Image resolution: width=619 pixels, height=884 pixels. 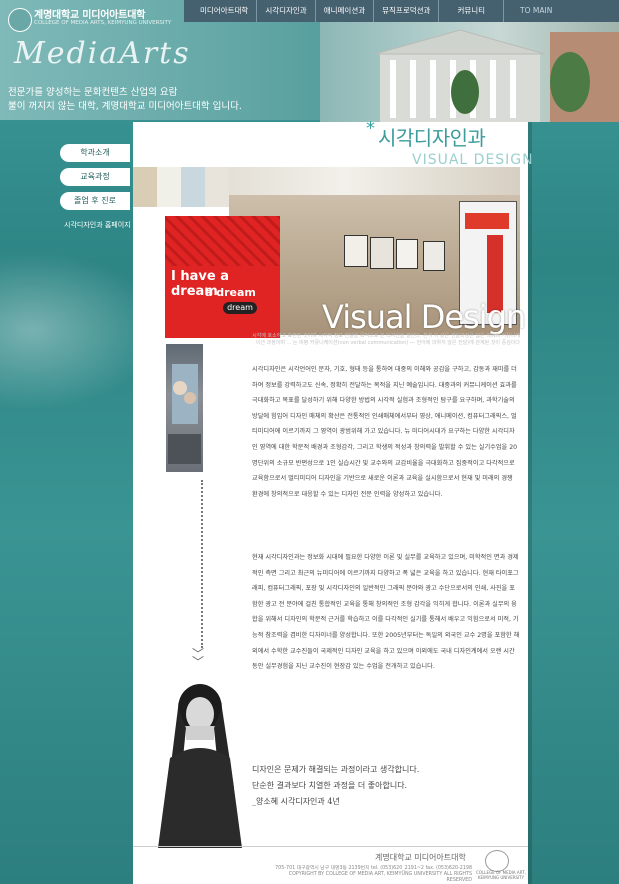 What do you see at coordinates (472, 11) in the screenshot?
I see `nav-community: 커뮤니티` at bounding box center [472, 11].